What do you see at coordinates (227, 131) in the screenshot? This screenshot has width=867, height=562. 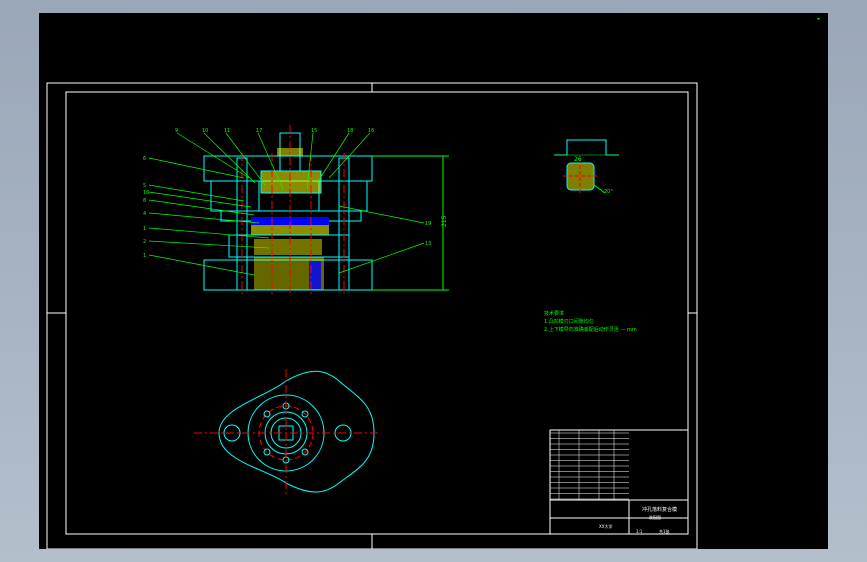 I see `callout-label: 11` at bounding box center [227, 131].